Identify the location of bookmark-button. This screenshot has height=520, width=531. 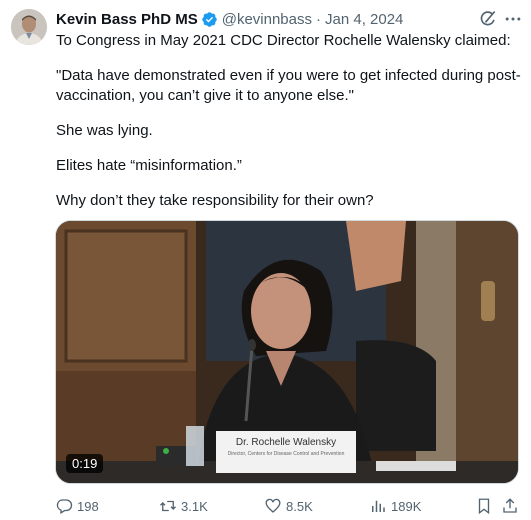
(486, 506).